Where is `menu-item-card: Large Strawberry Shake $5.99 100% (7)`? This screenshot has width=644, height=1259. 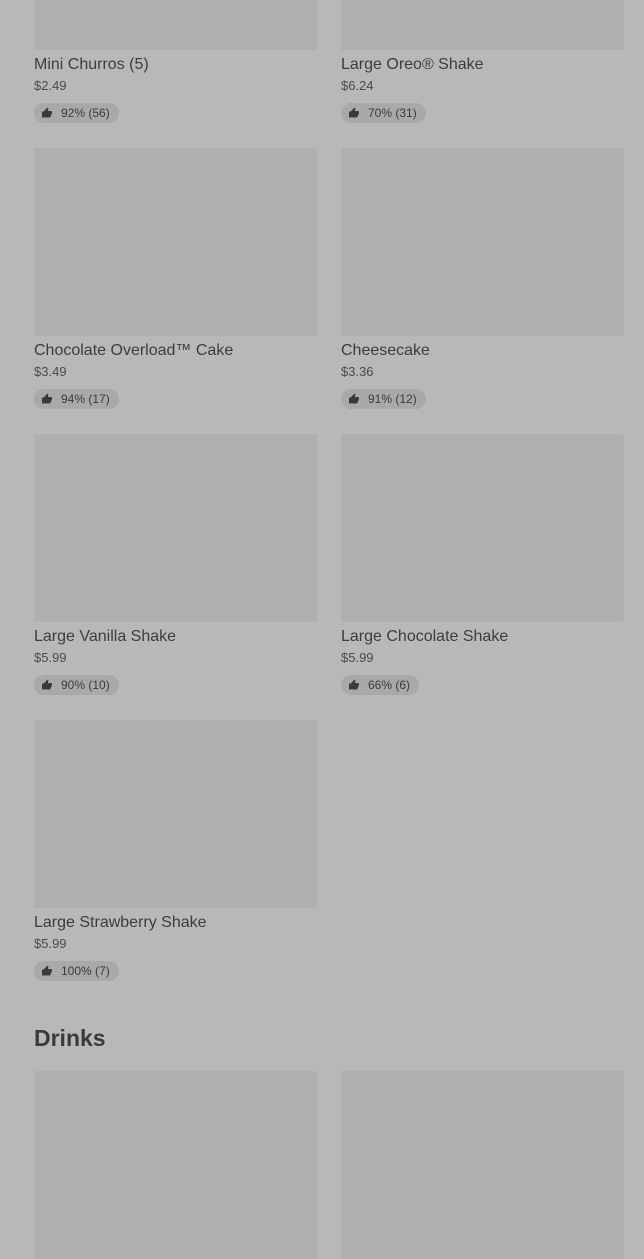 menu-item-card: Large Strawberry Shake $5.99 100% (7) is located at coordinates (175, 863).